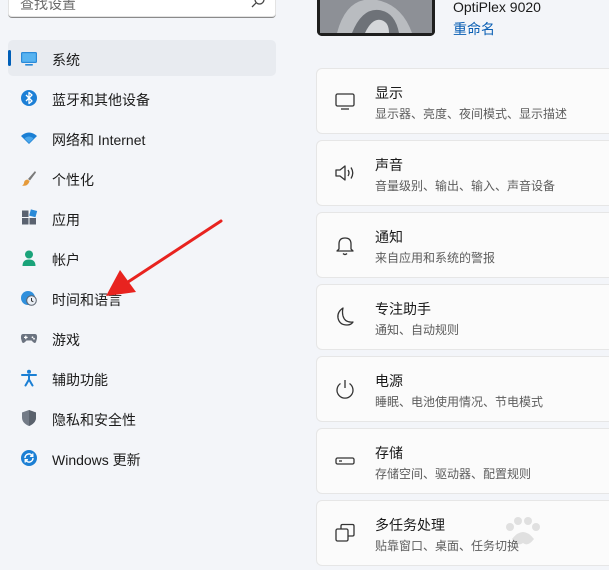 This screenshot has width=609, height=570. I want to click on card-title: 通知, so click(389, 237).